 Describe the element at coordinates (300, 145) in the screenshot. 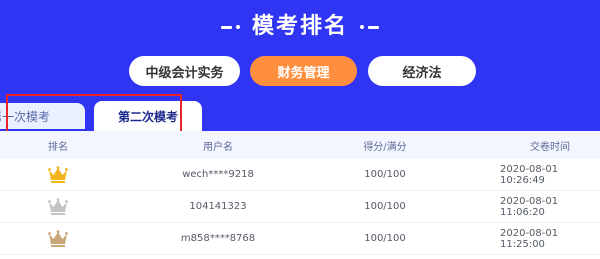

I see `table-header: 排名 用户名 得分/满分 交卷时间` at that location.